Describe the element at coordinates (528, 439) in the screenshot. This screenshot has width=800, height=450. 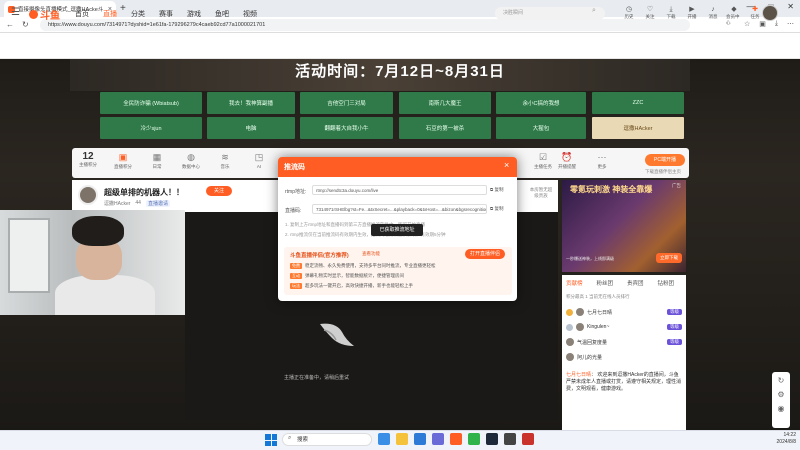
I see `app-icon` at that location.